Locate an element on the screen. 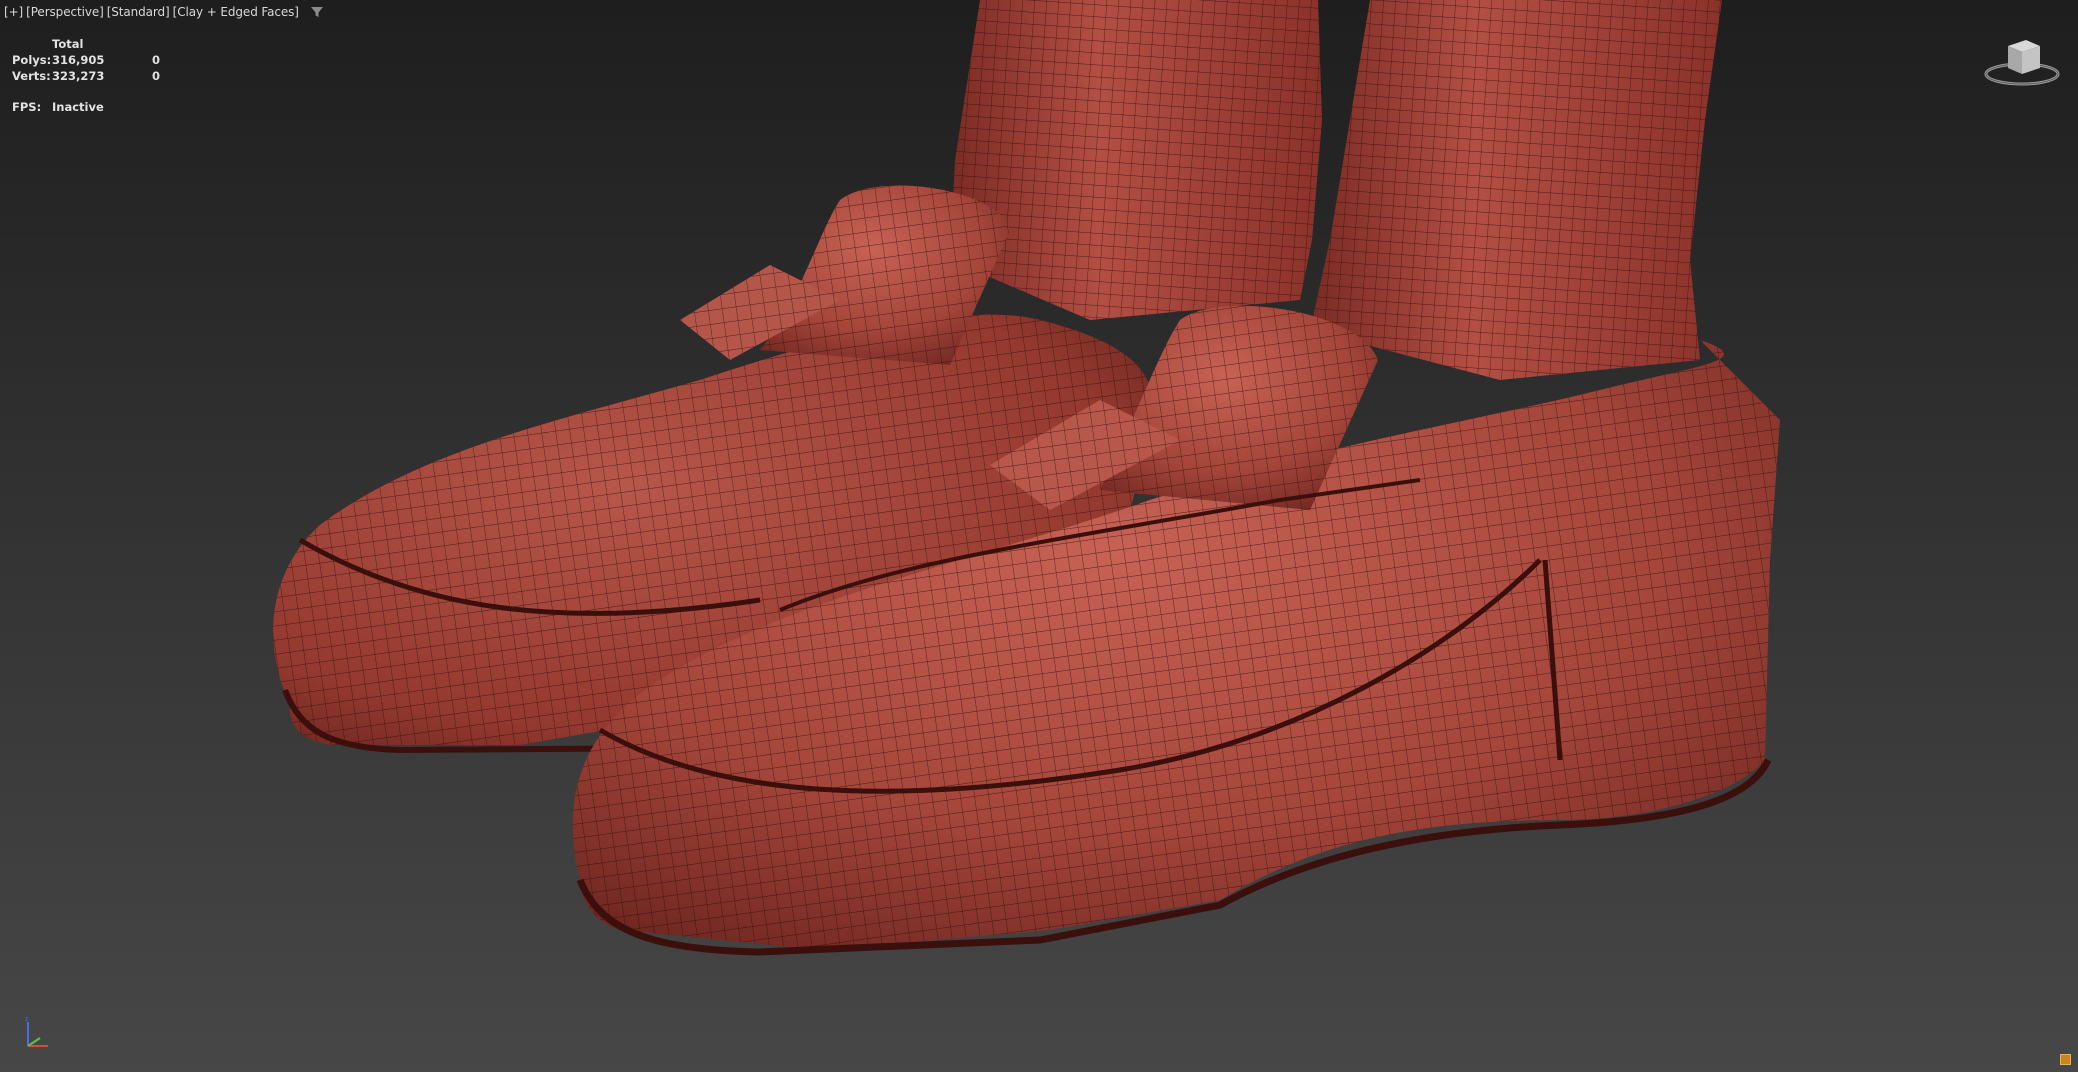 The image size is (2078, 1072). fps-readout: FPS: Inactive is located at coordinates (58, 107).